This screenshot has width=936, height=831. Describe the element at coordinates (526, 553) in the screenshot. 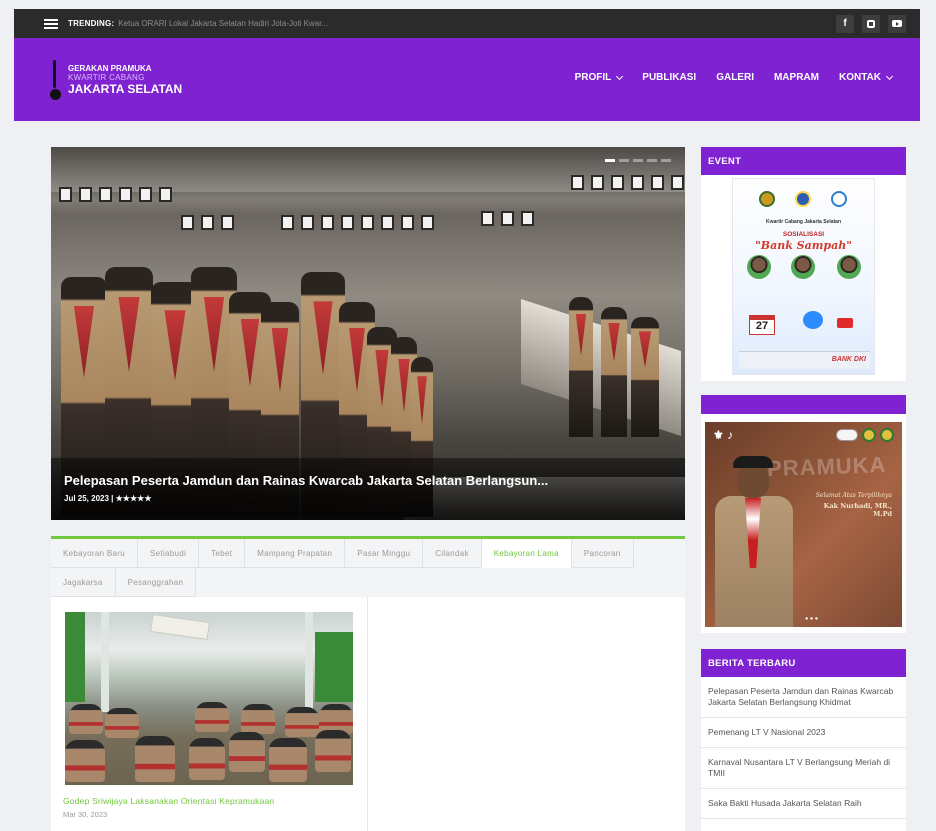

I see `tab-kebayoran-lama: Kebayoran Lama` at that location.